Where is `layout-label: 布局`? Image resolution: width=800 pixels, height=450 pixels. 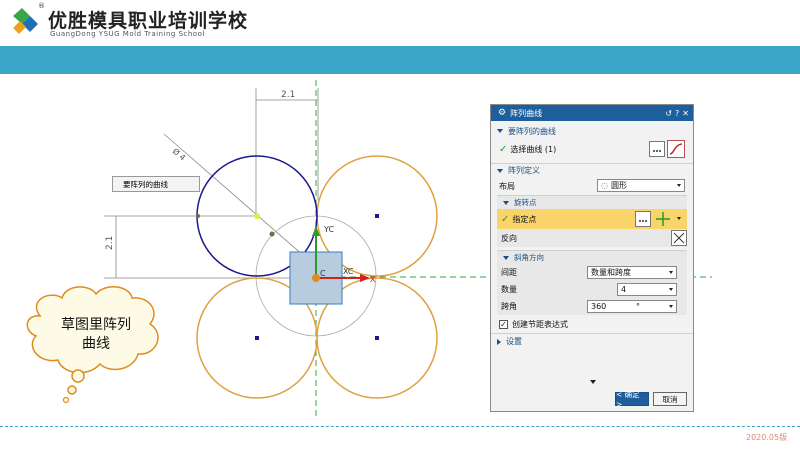 layout-label: 布局 is located at coordinates (507, 186).